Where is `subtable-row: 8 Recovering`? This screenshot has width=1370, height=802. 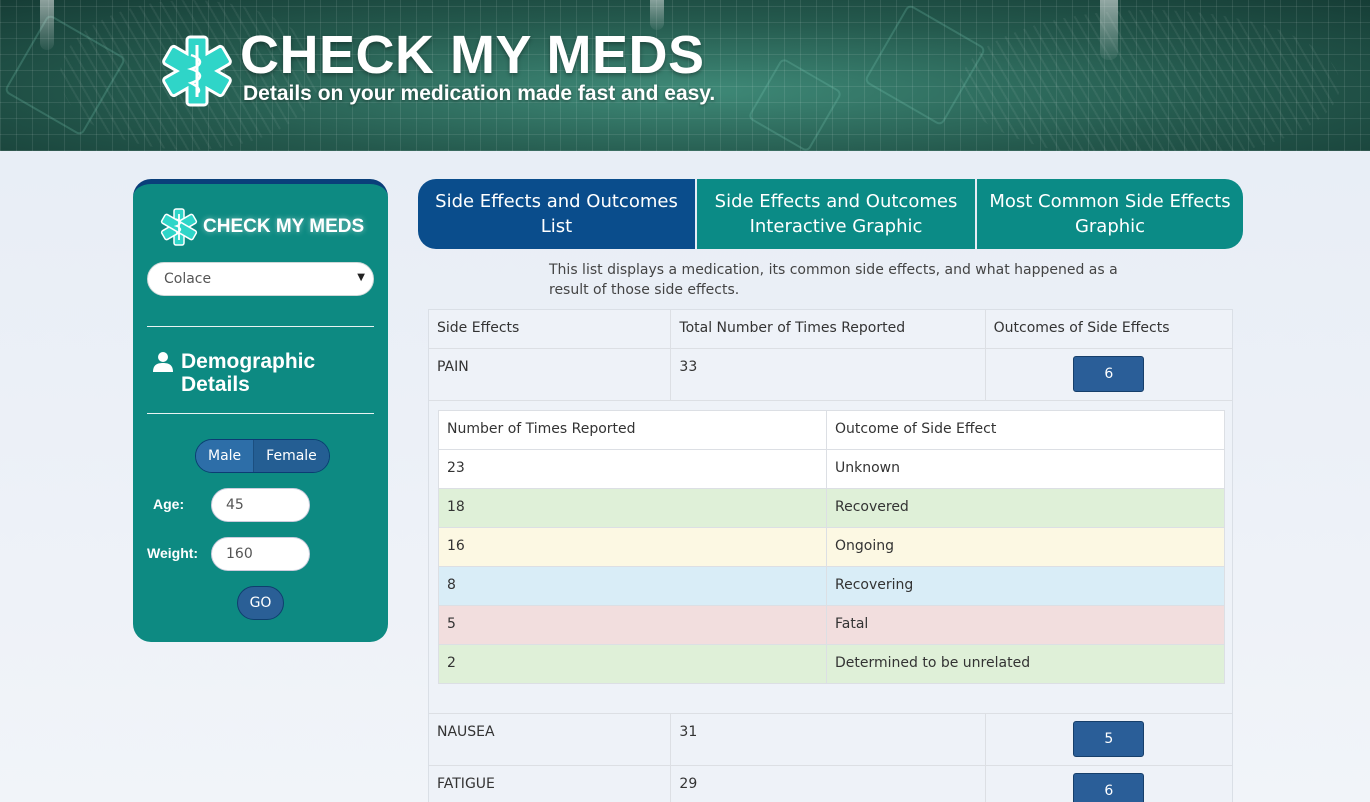 subtable-row: 8 Recovering is located at coordinates (831, 586).